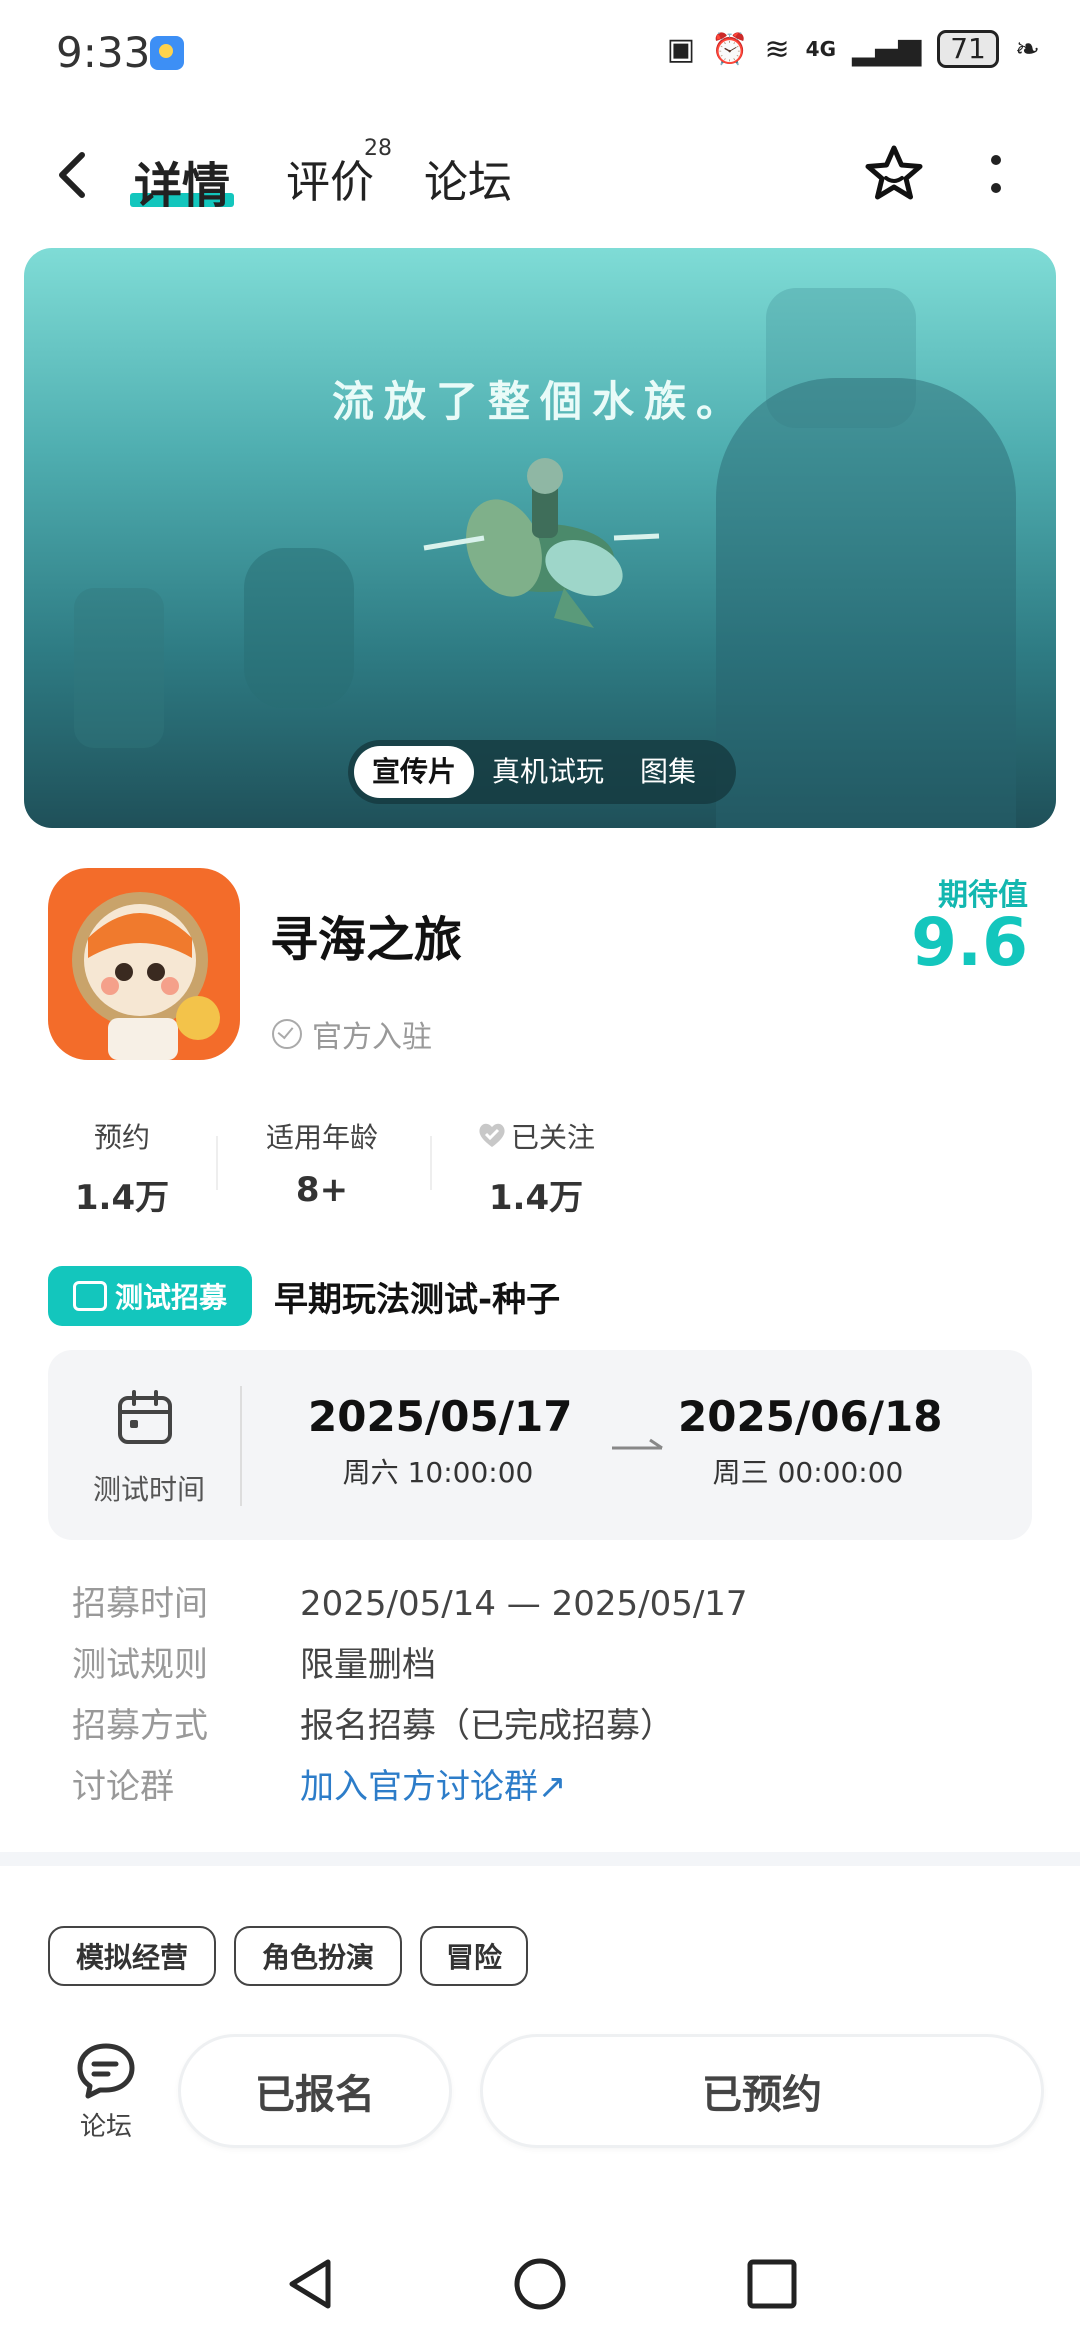 The height and width of the screenshot is (2340, 1080). Describe the element at coordinates (438, 1472) in the screenshot. I see `start-weekday-time: 周六 10:00:00` at that location.